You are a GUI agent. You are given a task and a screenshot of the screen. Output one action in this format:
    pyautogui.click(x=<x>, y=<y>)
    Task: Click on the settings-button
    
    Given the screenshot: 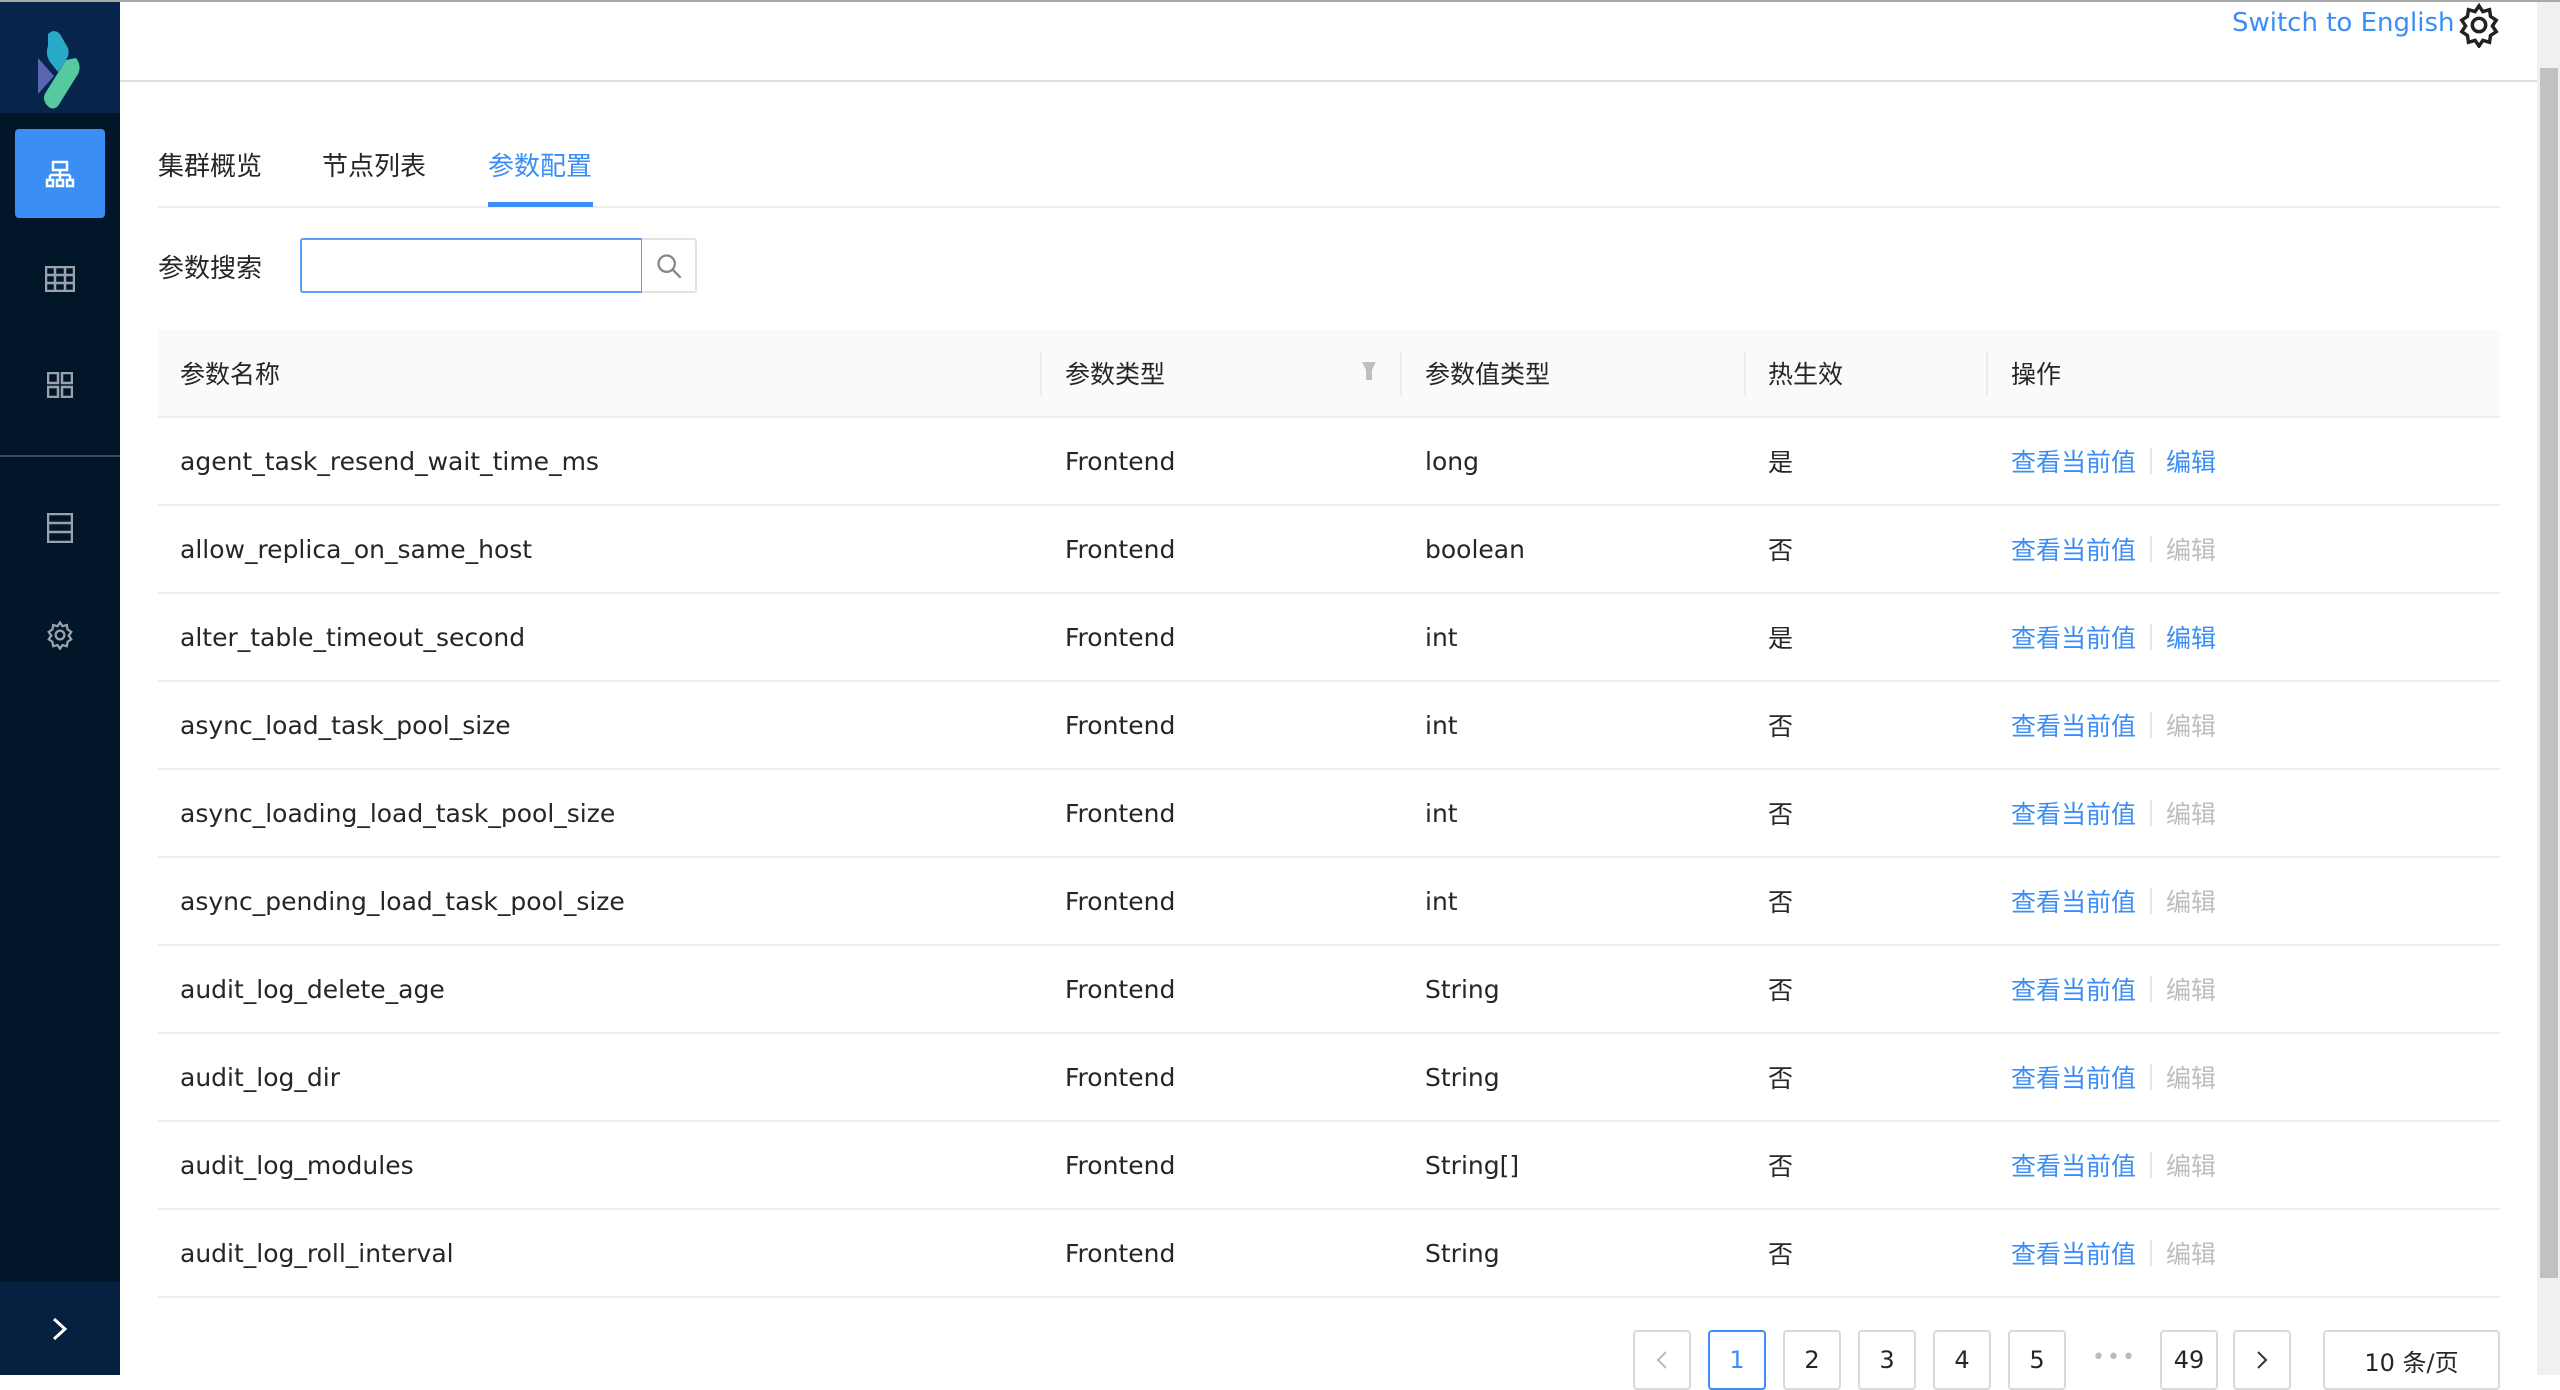 What is the action you would take?
    pyautogui.click(x=2479, y=27)
    